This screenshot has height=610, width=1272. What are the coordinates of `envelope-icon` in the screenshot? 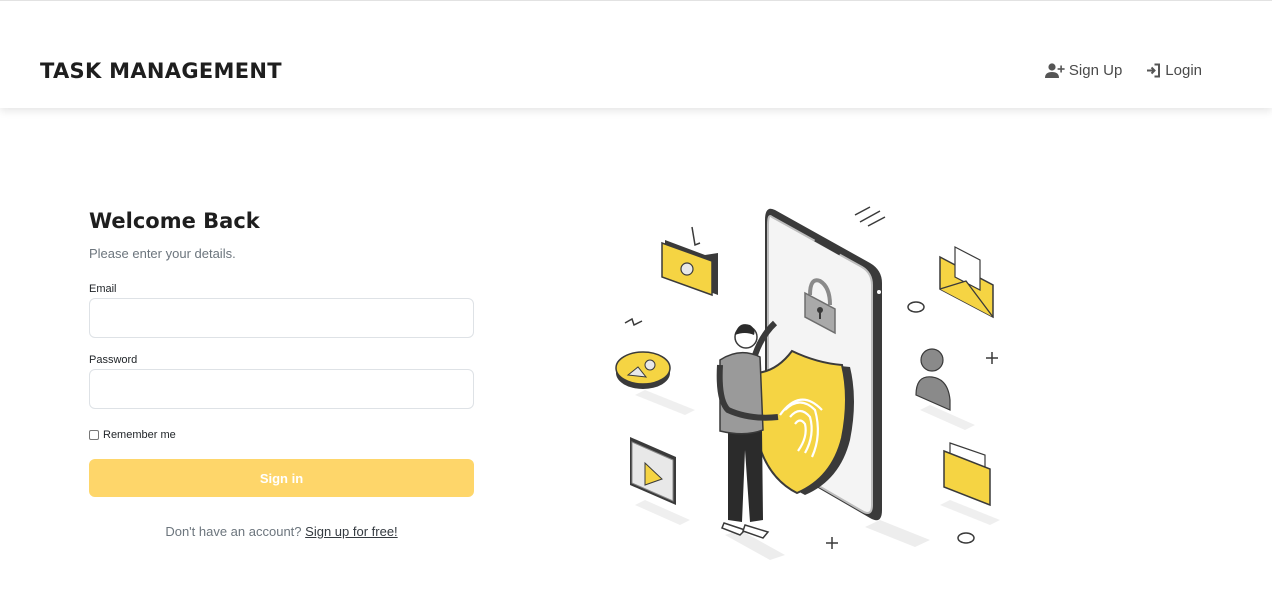 It's located at (966, 282).